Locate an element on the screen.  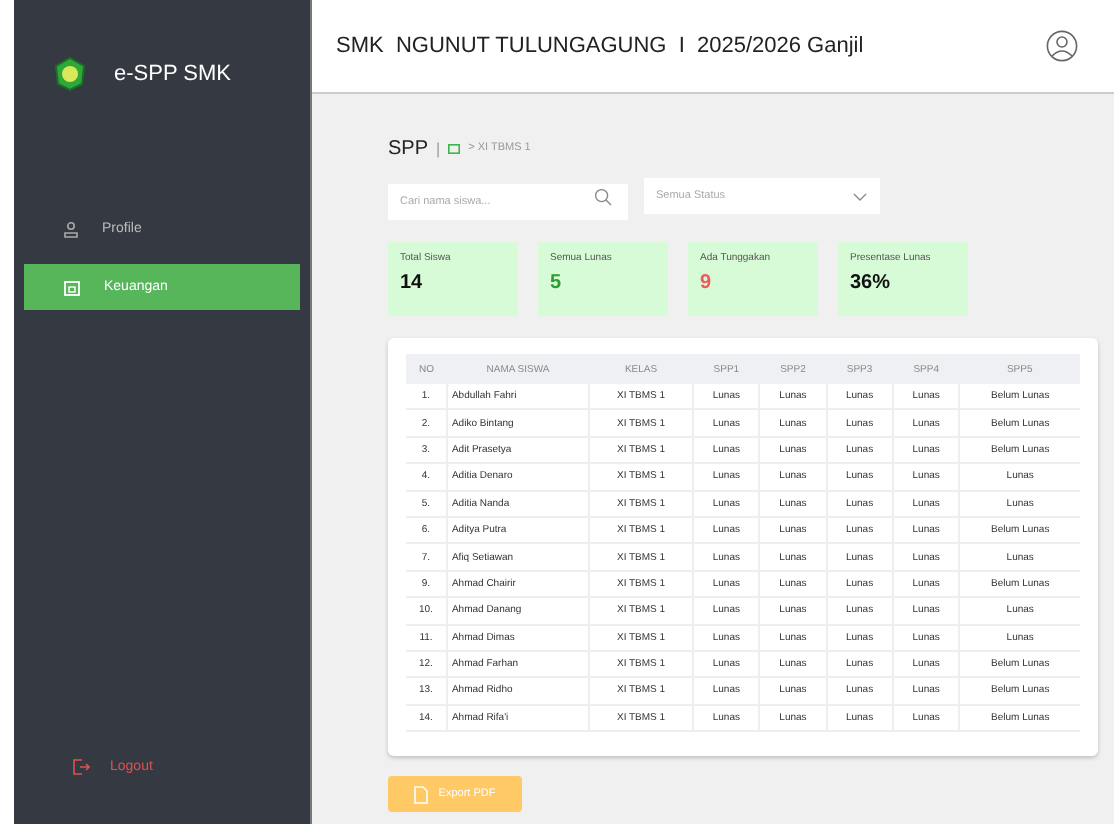
app-title: e-SPP SMK is located at coordinates (172, 74).